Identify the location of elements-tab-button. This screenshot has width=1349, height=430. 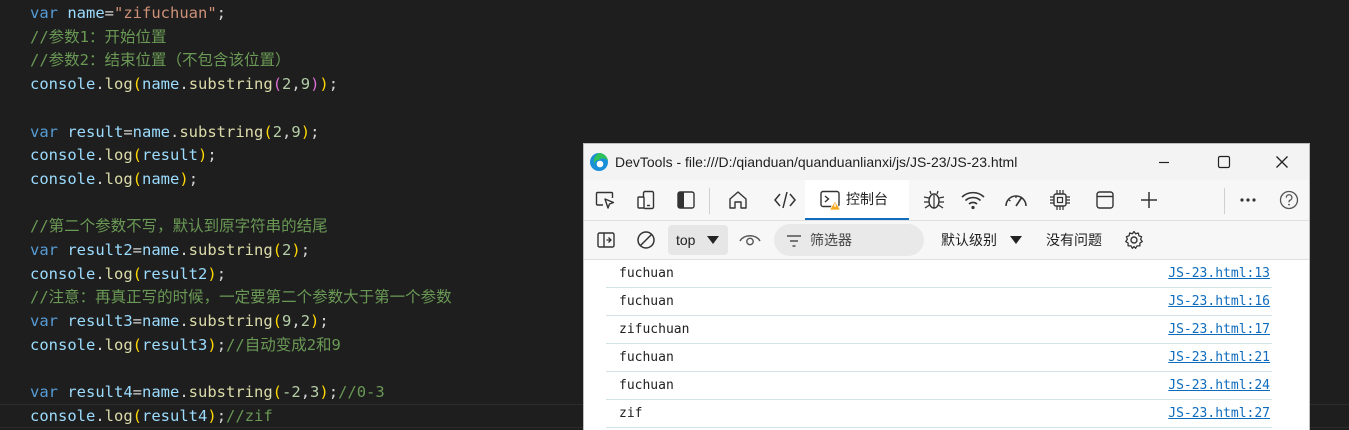
(785, 200).